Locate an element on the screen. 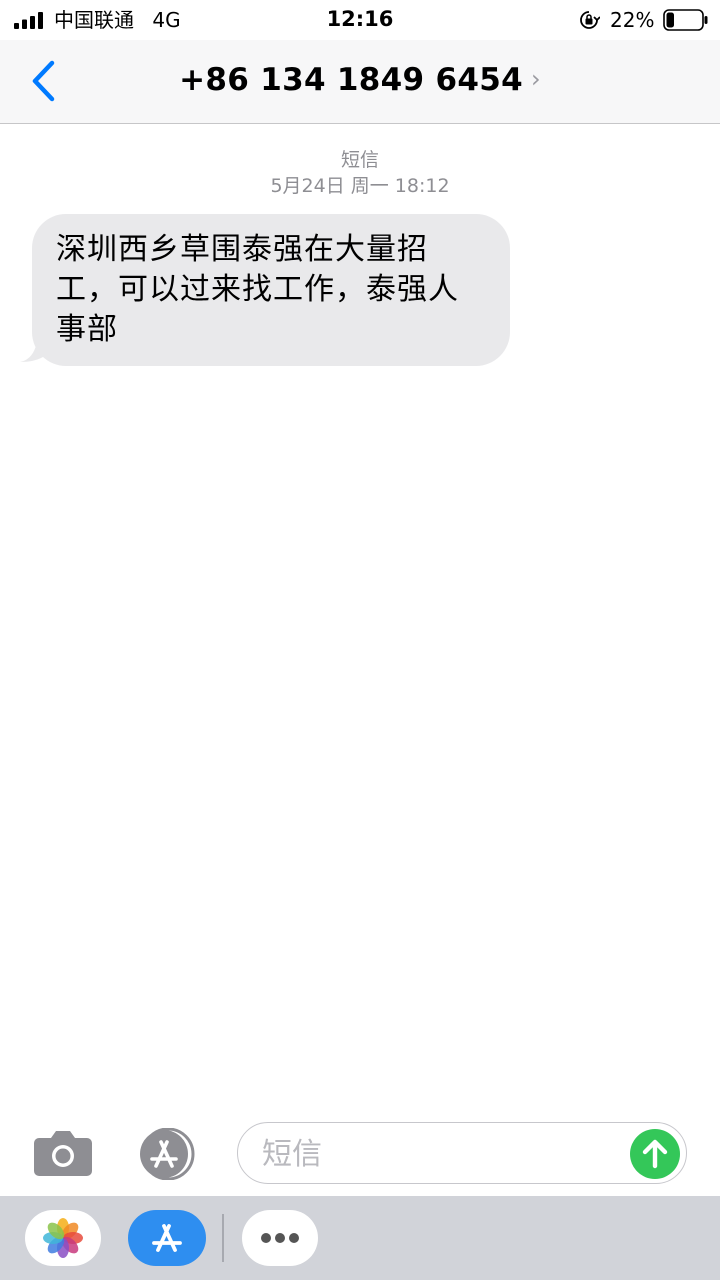 This screenshot has width=720, height=1280. battery-icon is located at coordinates (685, 20).